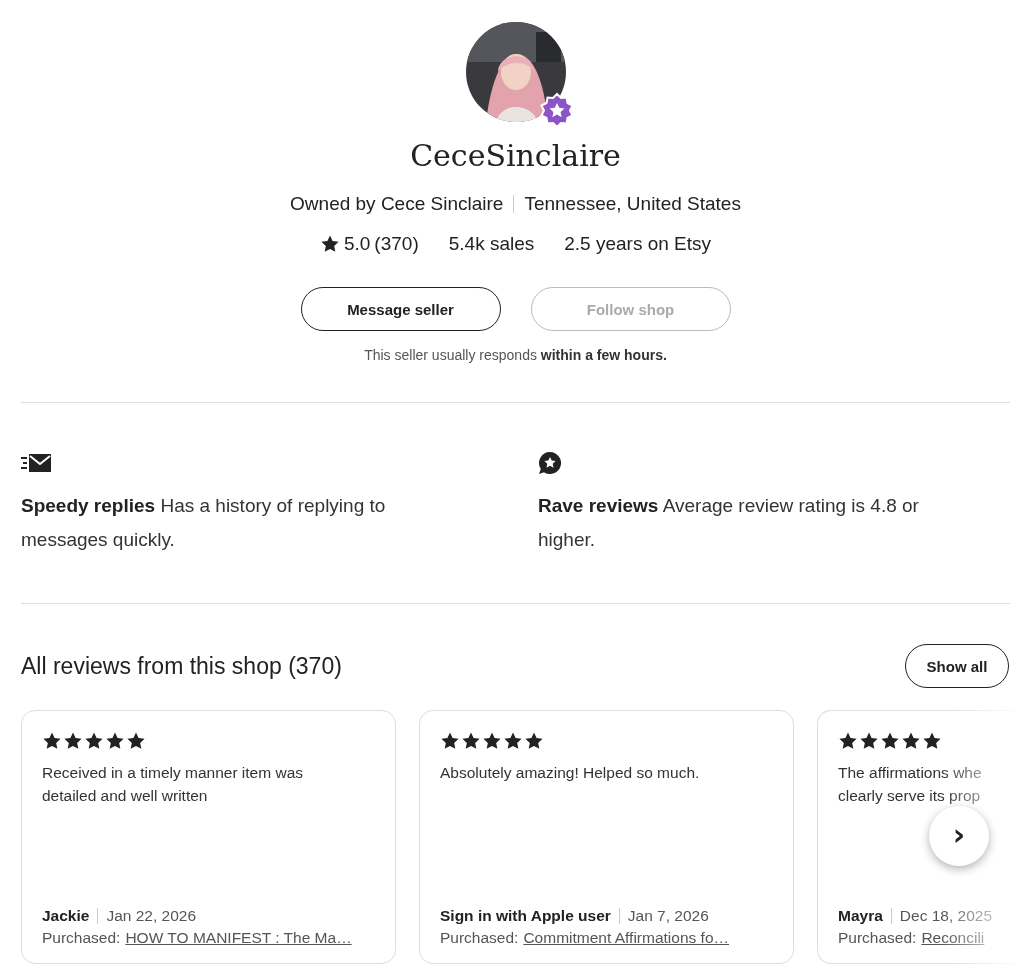 This screenshot has width=1031, height=979. What do you see at coordinates (632, 204) in the screenshot?
I see `shop-location: Tennessee, United States` at bounding box center [632, 204].